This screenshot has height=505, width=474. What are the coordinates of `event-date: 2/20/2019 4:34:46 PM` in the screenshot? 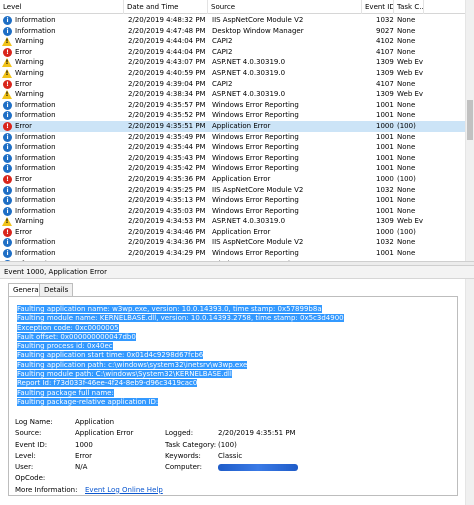 It's located at (167, 231).